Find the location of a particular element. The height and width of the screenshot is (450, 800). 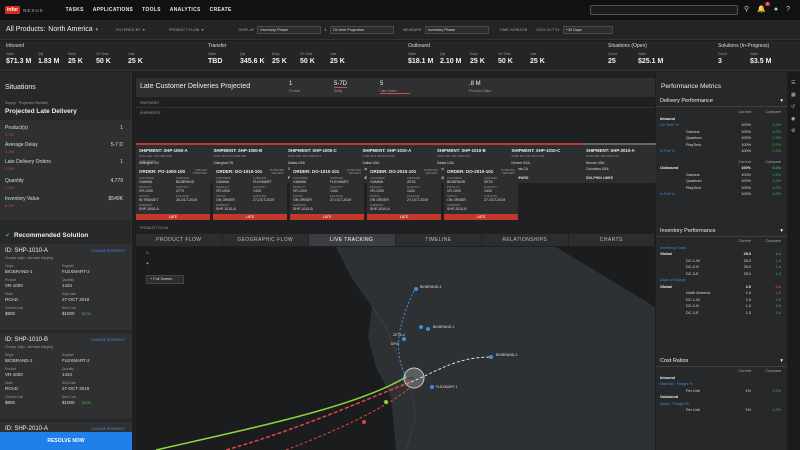

menu-analytics: ANALYTICS is located at coordinates (185, 10).